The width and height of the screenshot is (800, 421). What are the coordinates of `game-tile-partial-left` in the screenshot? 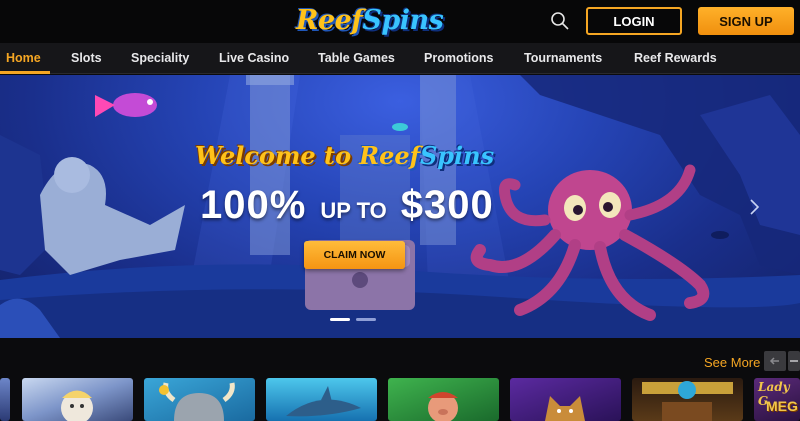 It's located at (5, 399).